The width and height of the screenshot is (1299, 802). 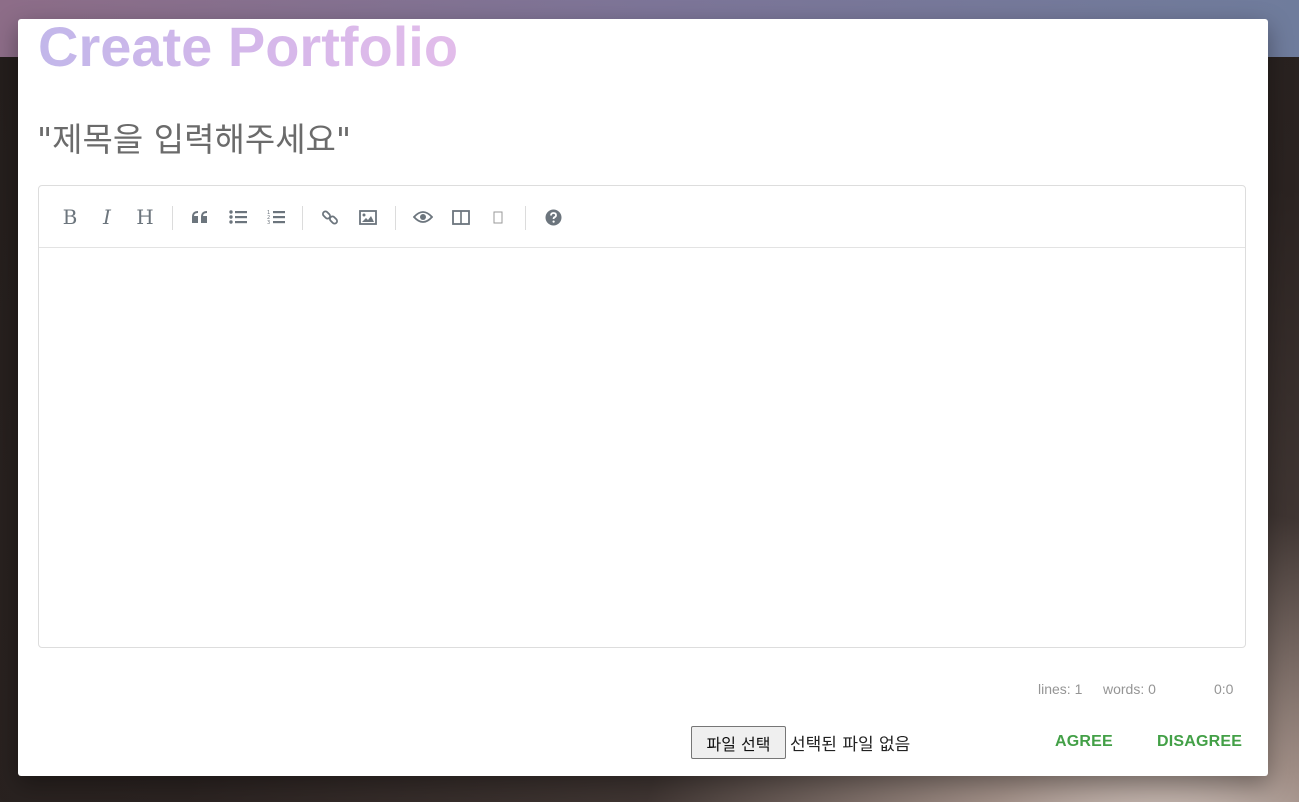 I want to click on quote-icon, so click(x=200, y=217).